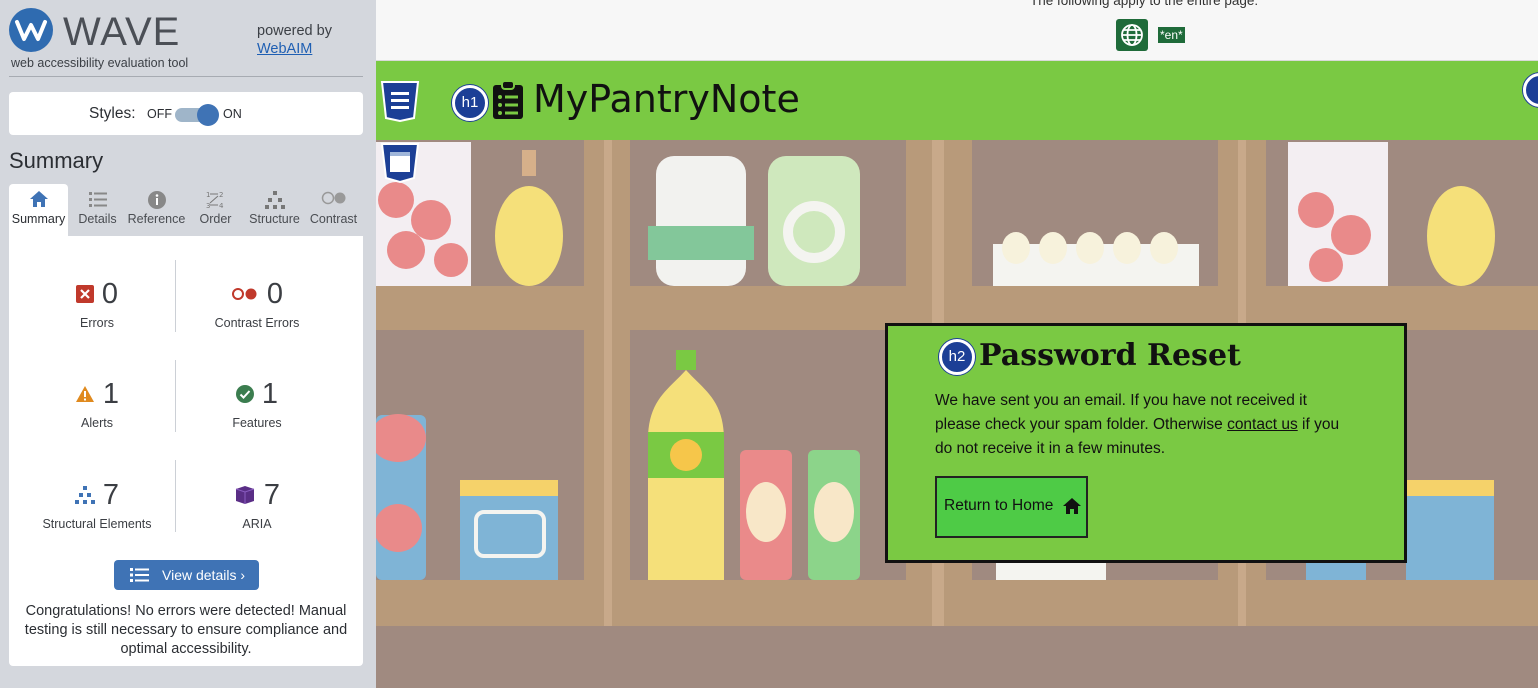 This screenshot has height=688, width=1538. Describe the element at coordinates (97, 414) in the screenshot. I see `stat-alerts: 1 Alerts` at that location.